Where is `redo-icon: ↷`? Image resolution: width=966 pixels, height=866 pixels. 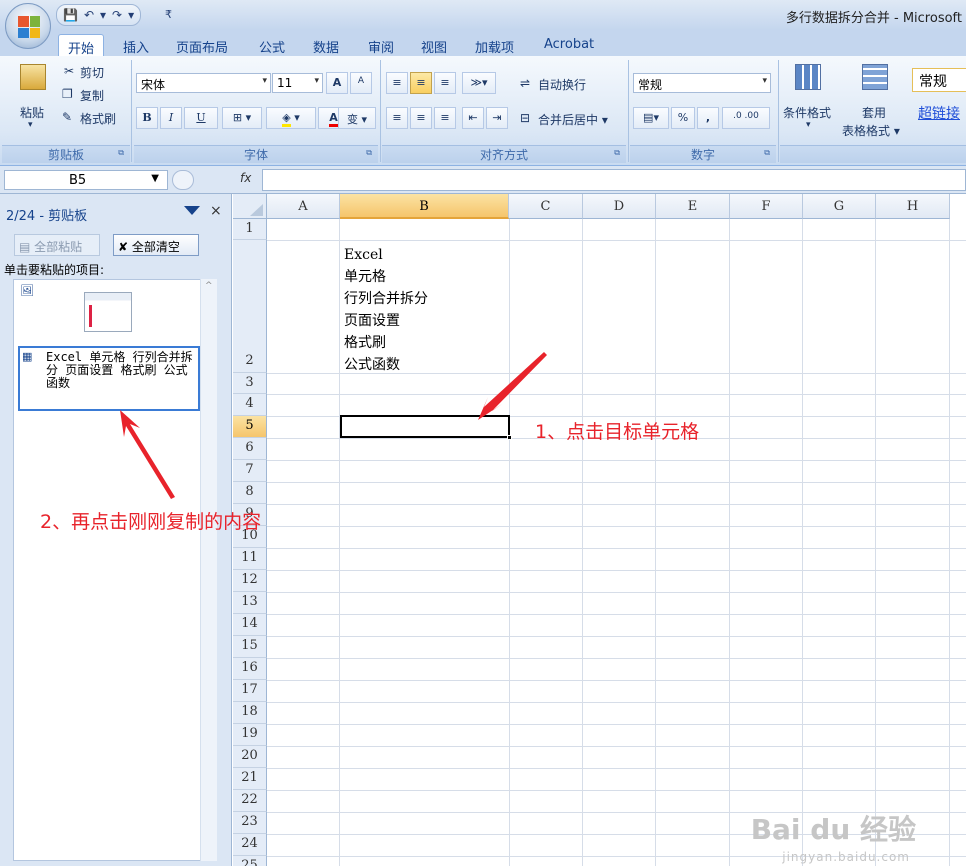
redo-icon: ↷ is located at coordinates (117, 15).